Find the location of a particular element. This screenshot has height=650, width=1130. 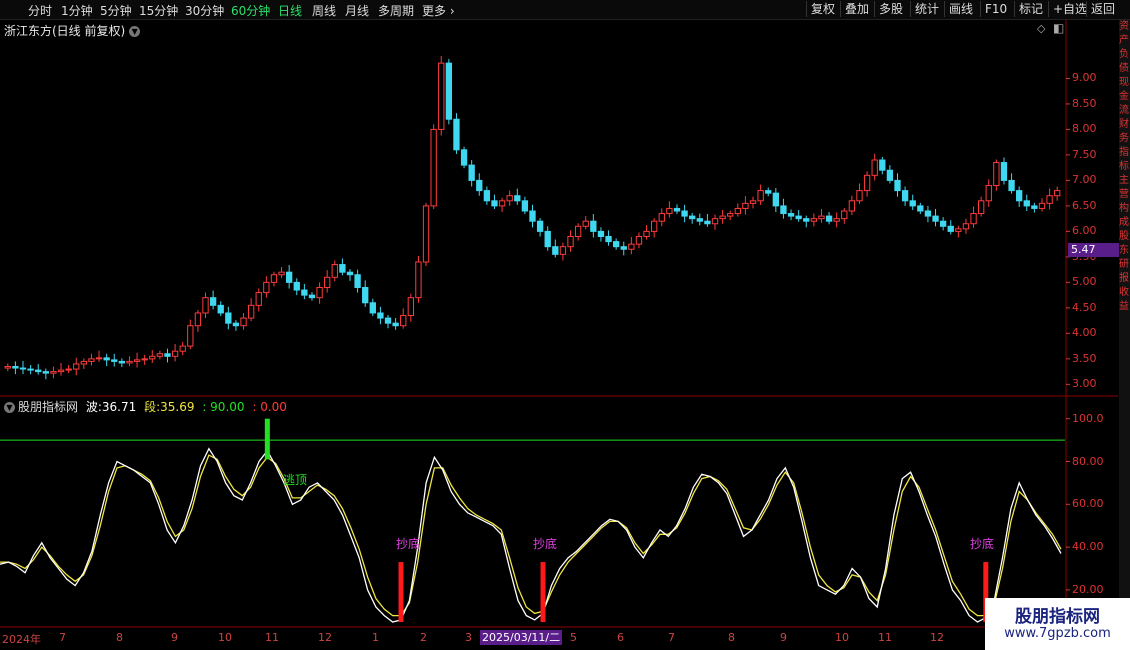

side-panel: 资产负债现金流财务指标主营构成股东研报收益 is located at coordinates (1124, 324).